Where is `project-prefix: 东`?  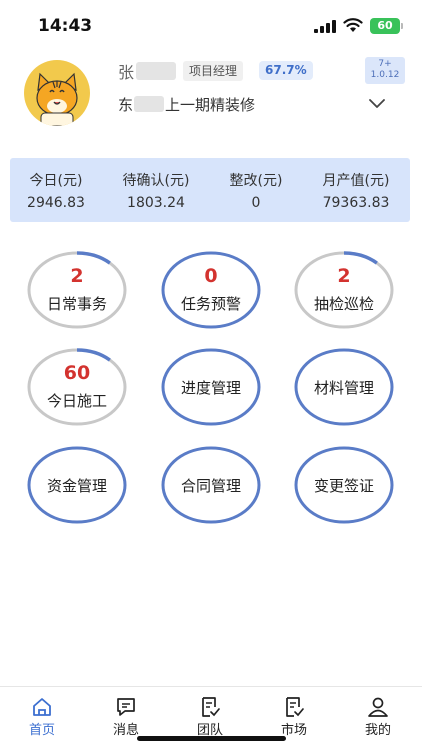 project-prefix: 东 is located at coordinates (126, 104).